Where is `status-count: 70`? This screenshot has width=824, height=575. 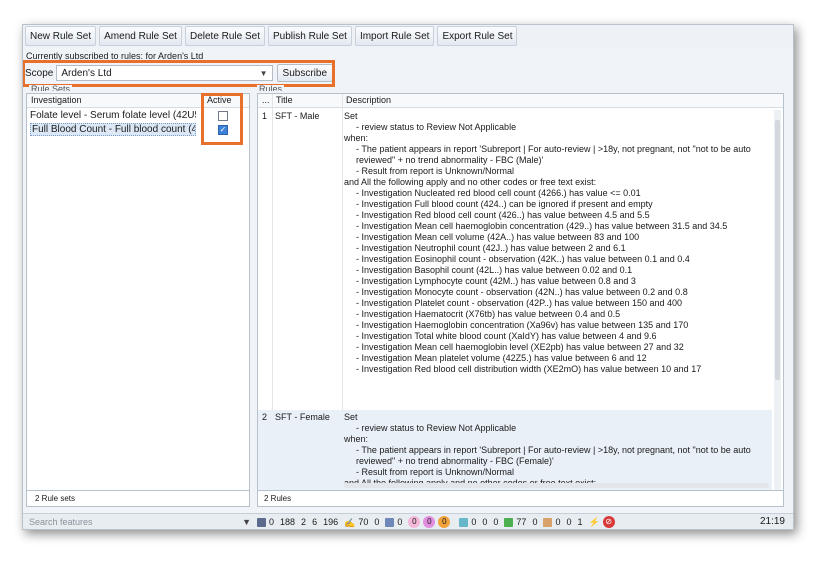 status-count: 70 is located at coordinates (363, 522).